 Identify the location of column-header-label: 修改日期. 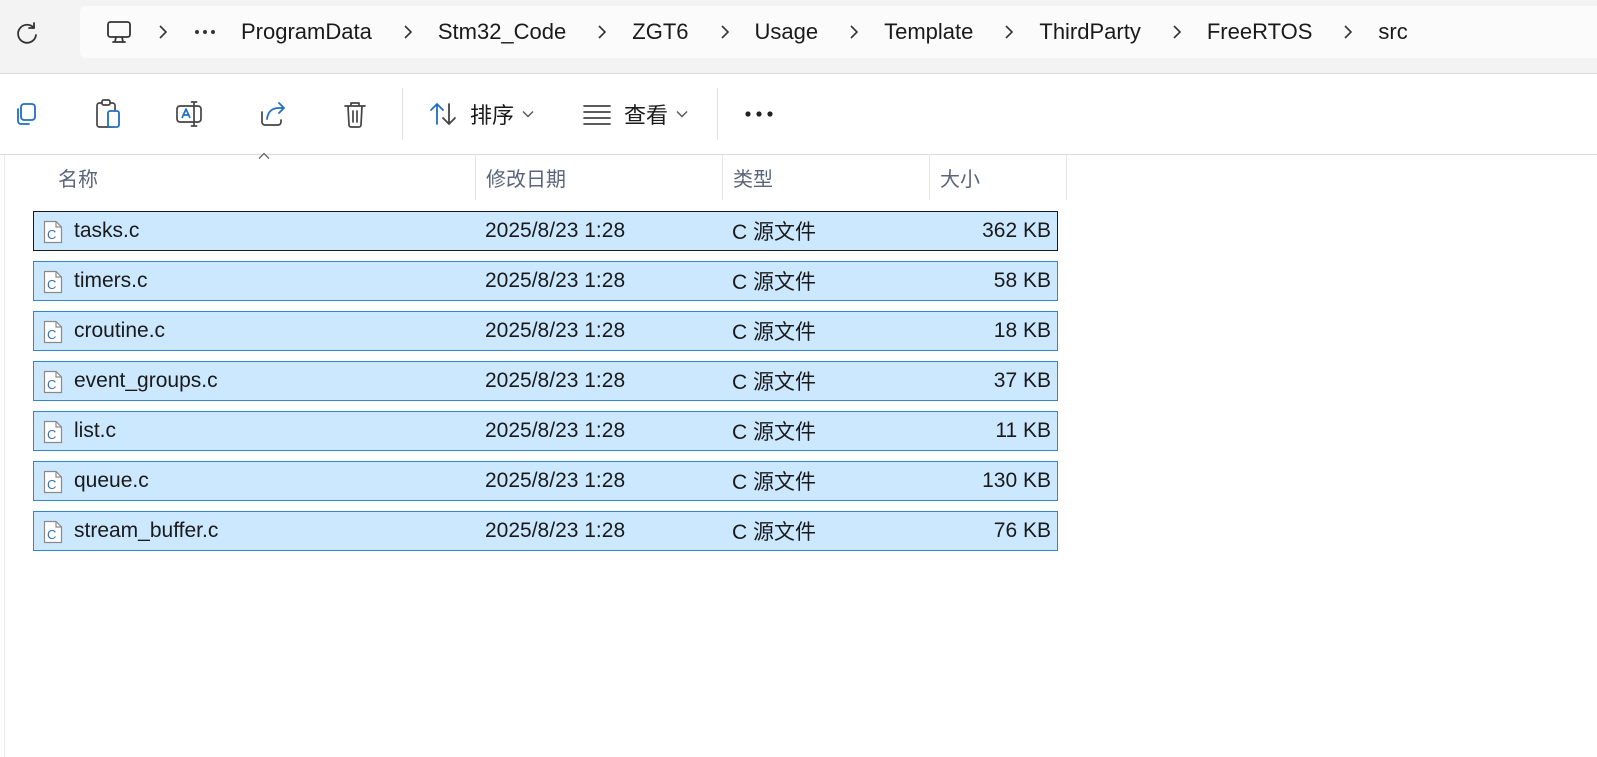
(526, 178).